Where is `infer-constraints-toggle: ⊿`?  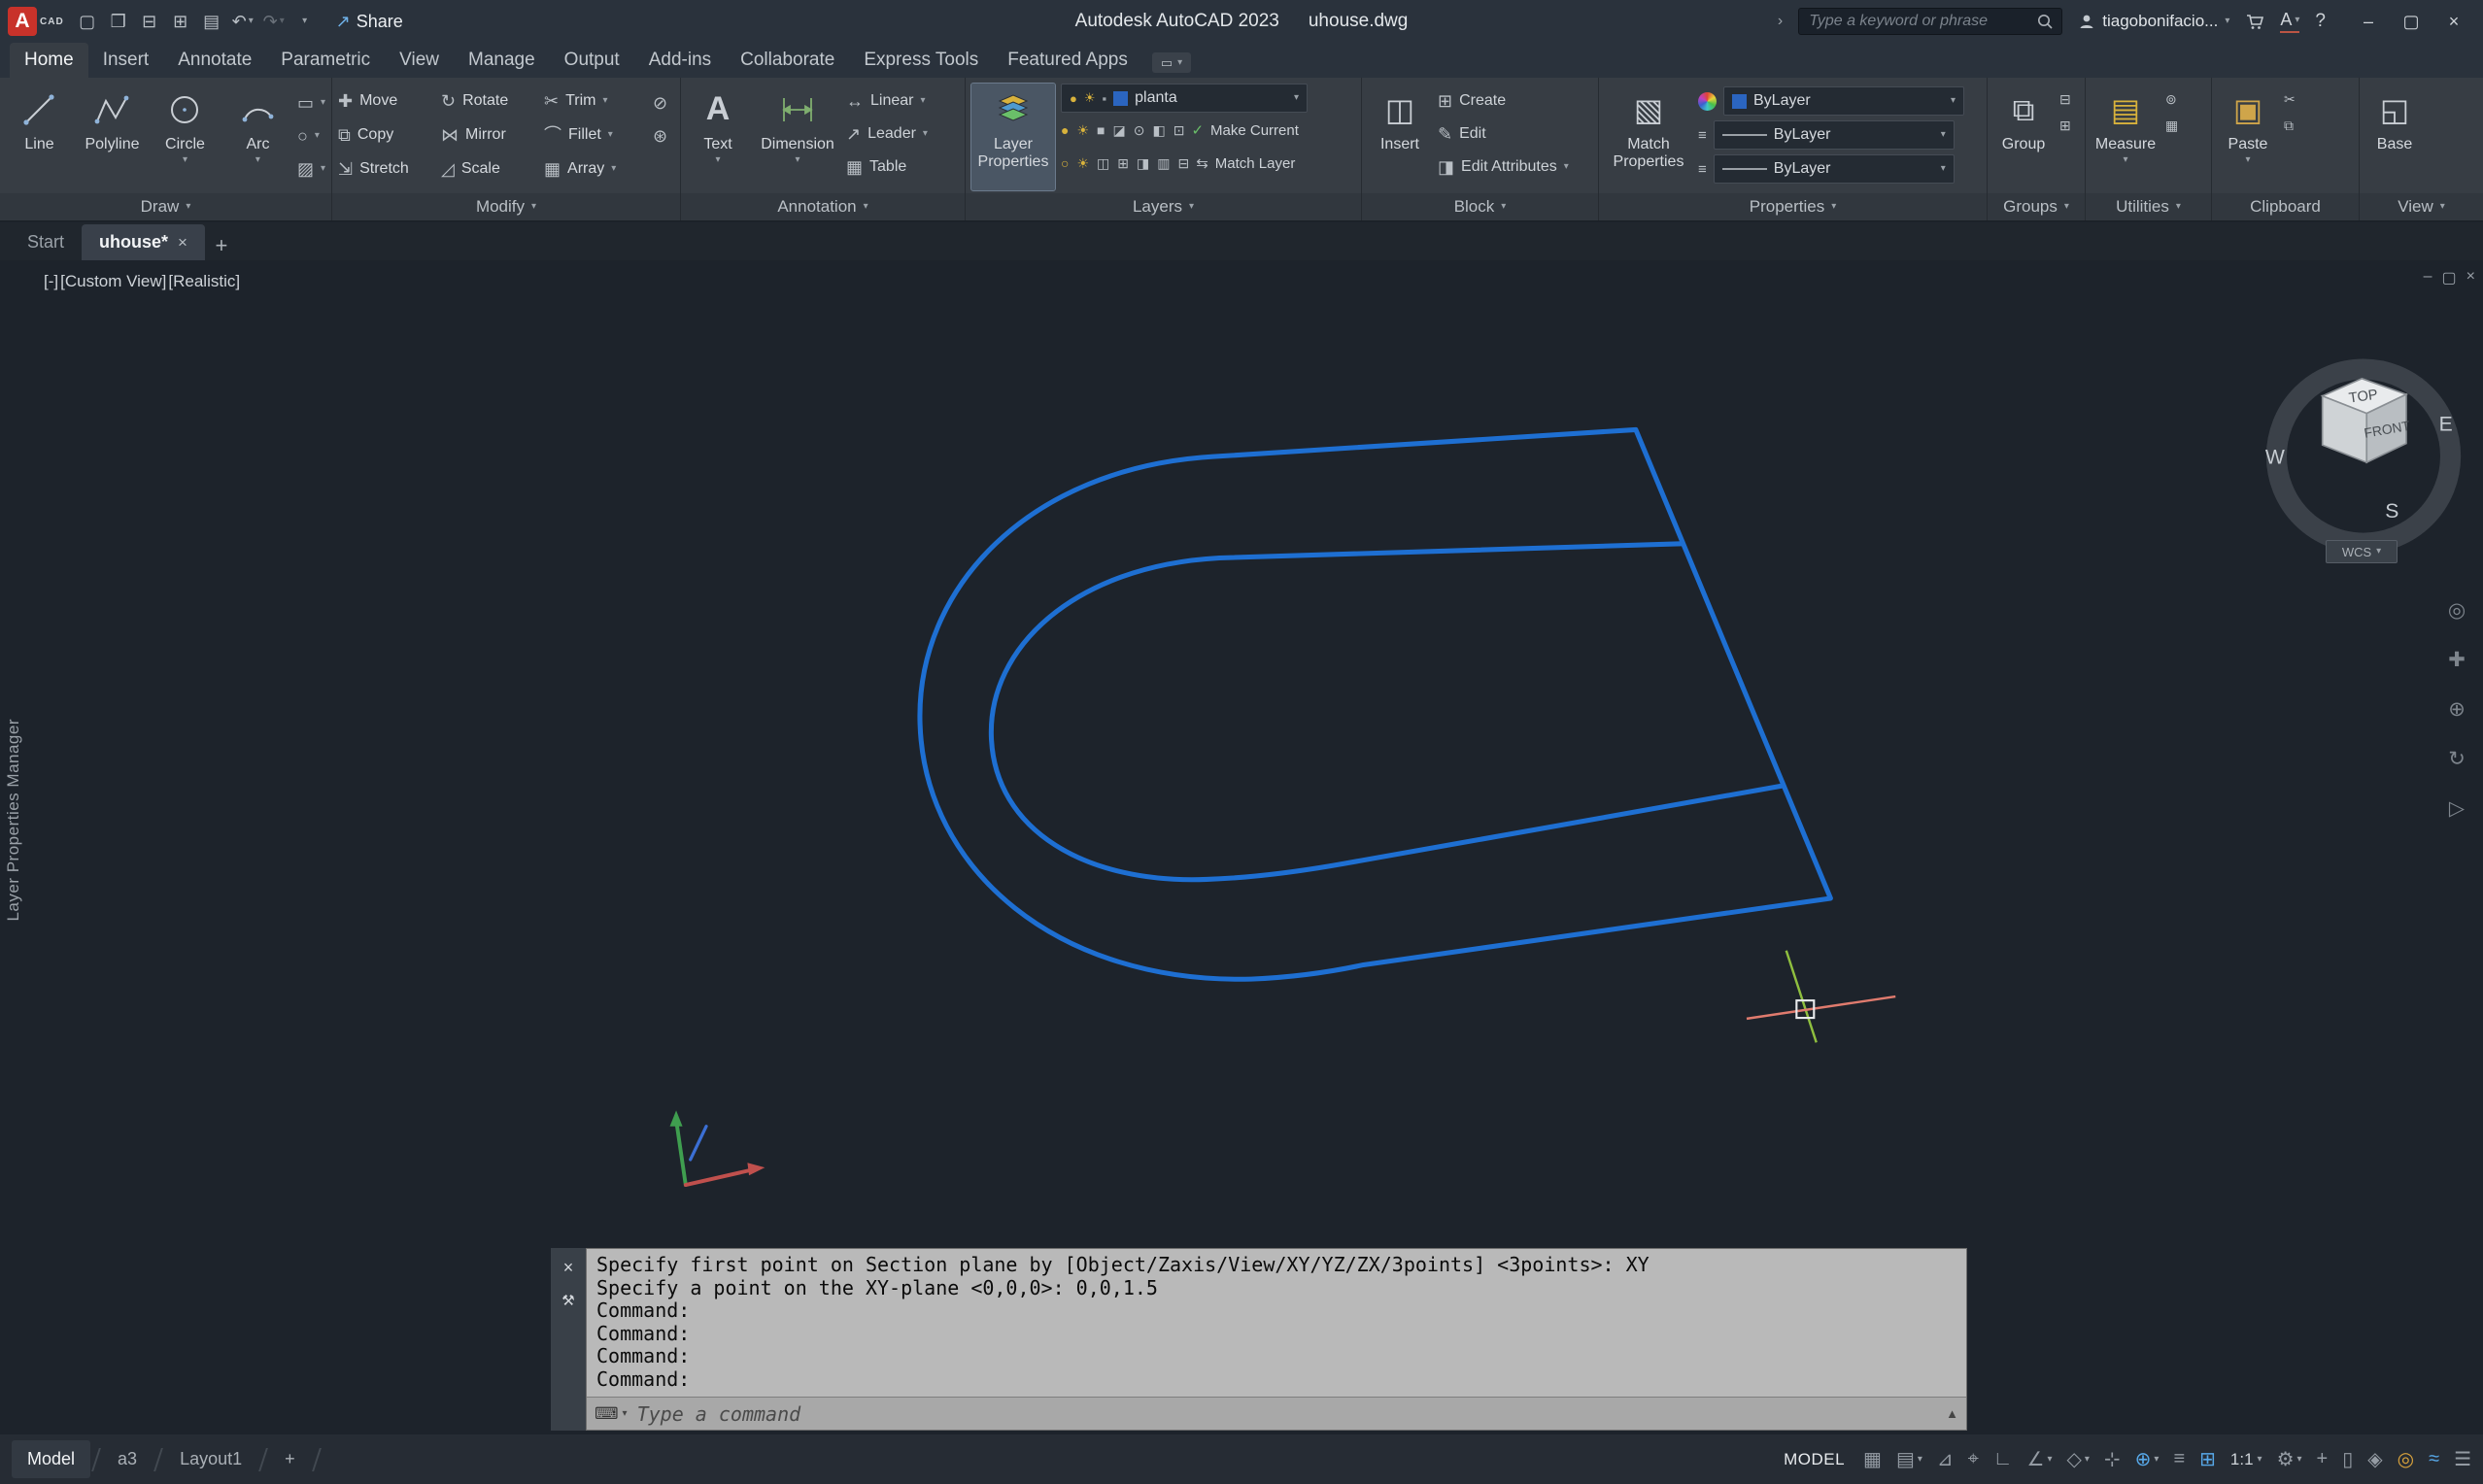 infer-constraints-toggle: ⊿ is located at coordinates (1945, 1459).